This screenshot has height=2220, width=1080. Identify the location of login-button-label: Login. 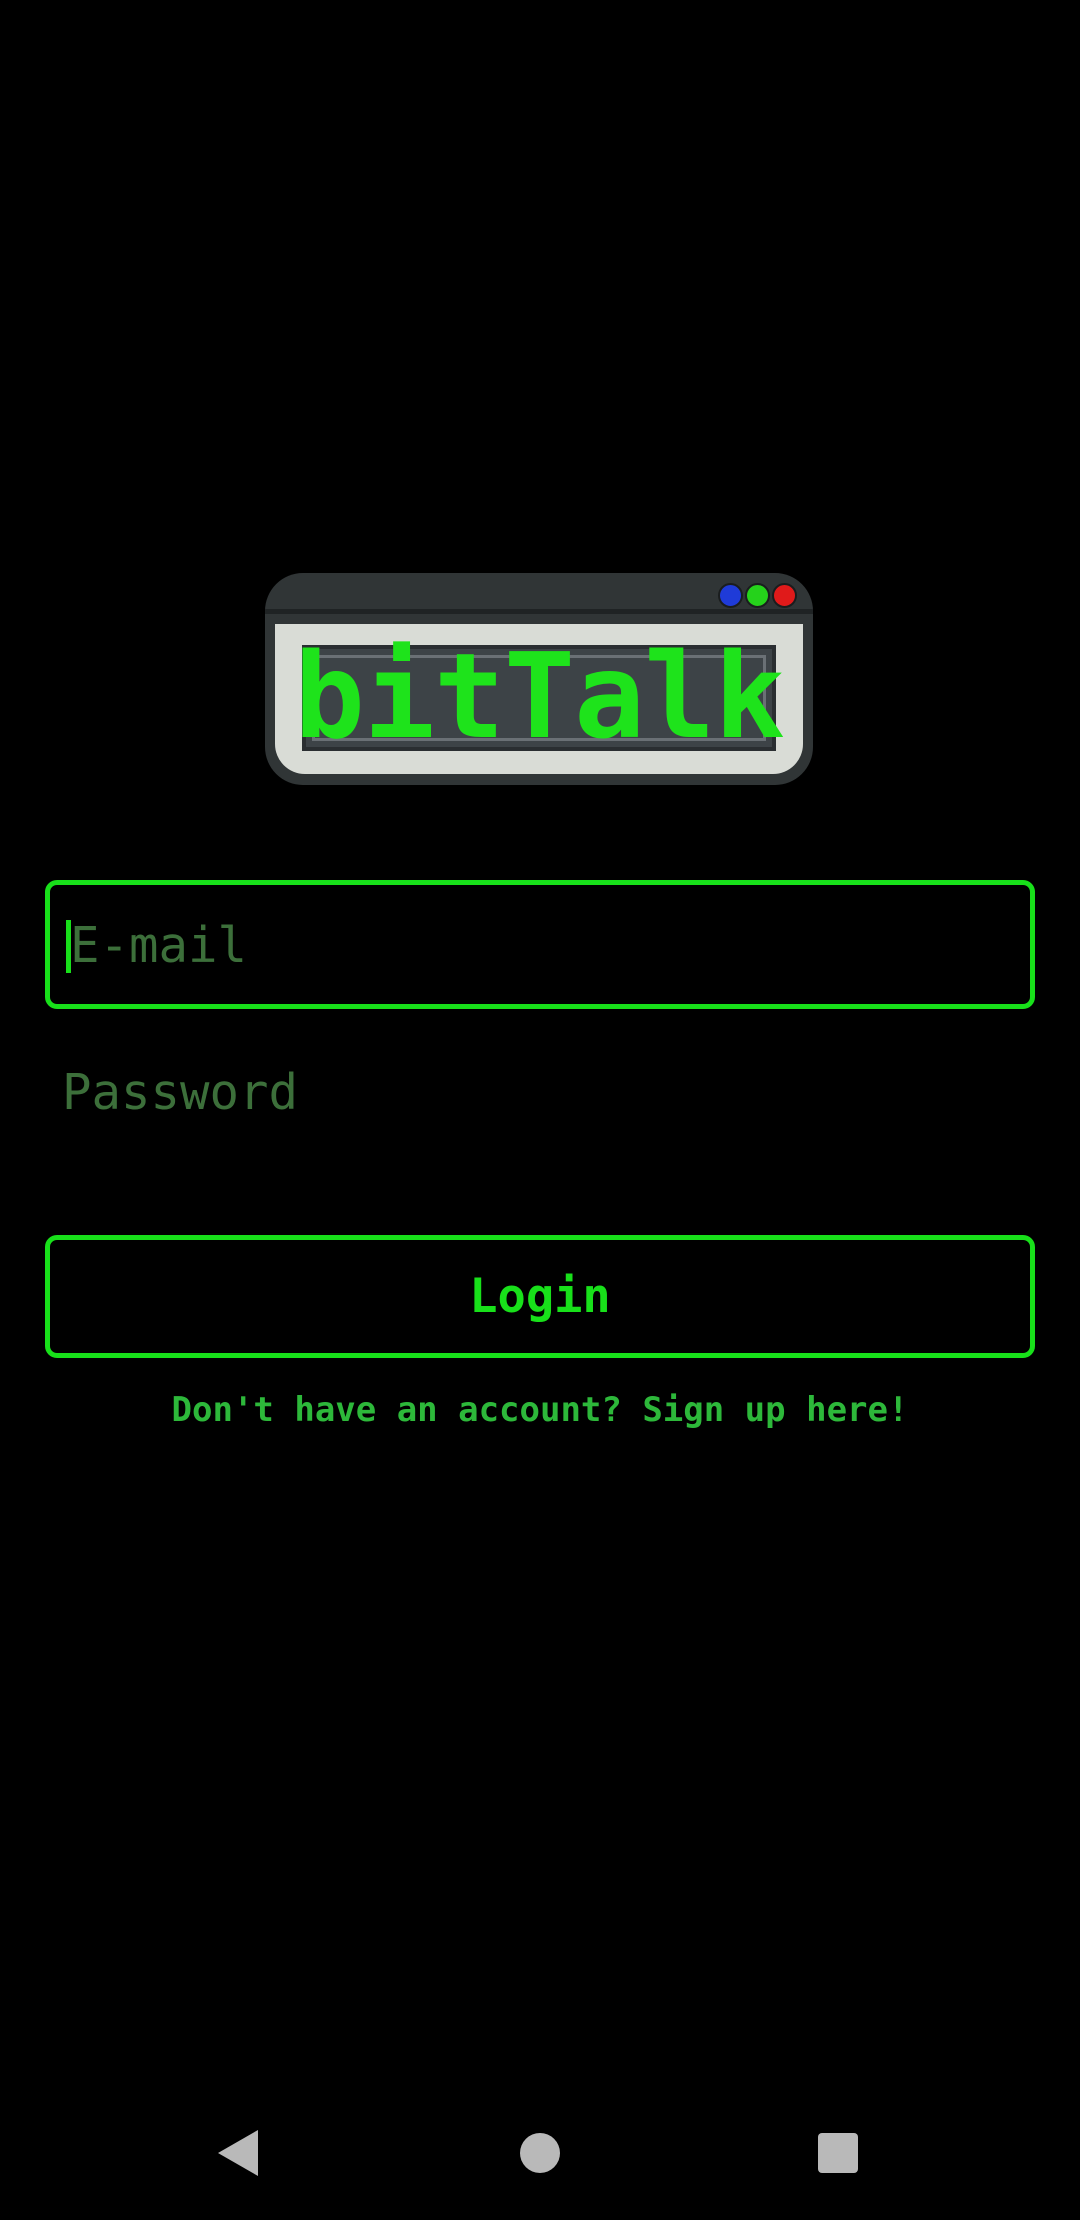
(540, 1296).